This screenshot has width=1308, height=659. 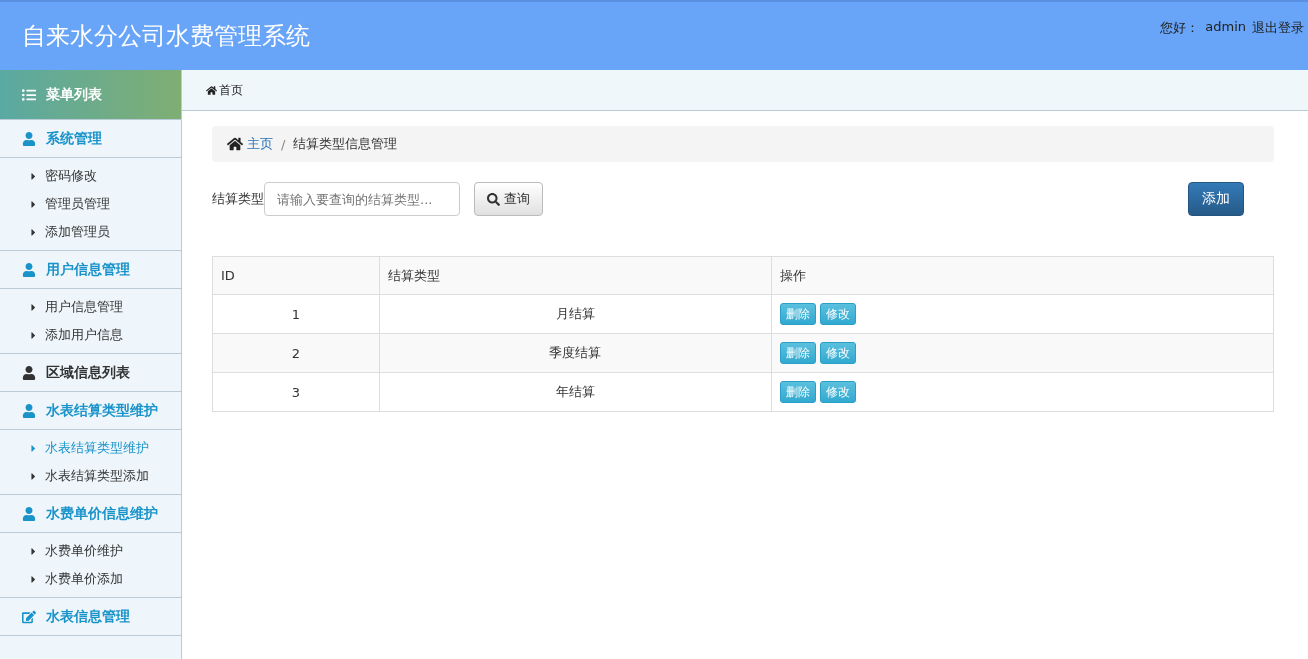 I want to click on search-button: 查询, so click(x=508, y=199).